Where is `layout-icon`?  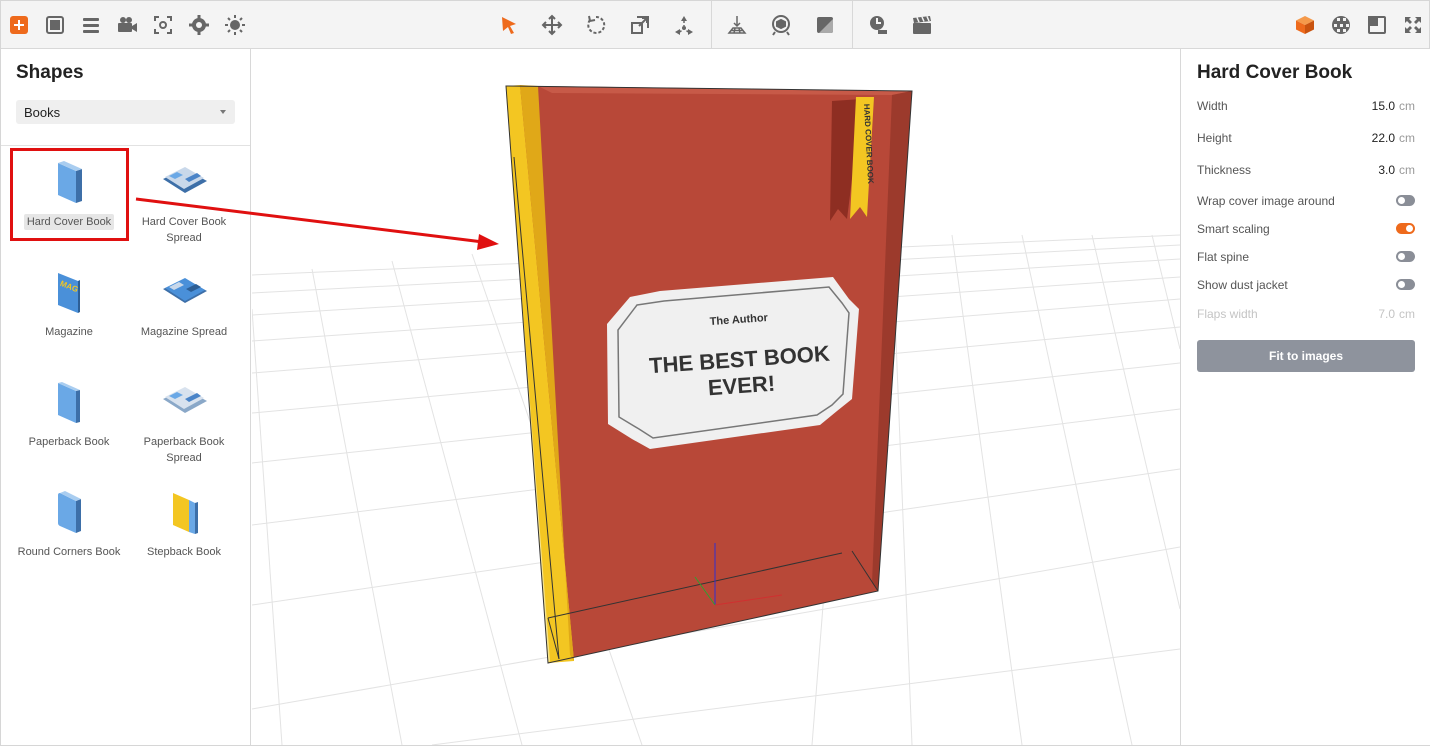
layout-icon is located at coordinates (1377, 25).